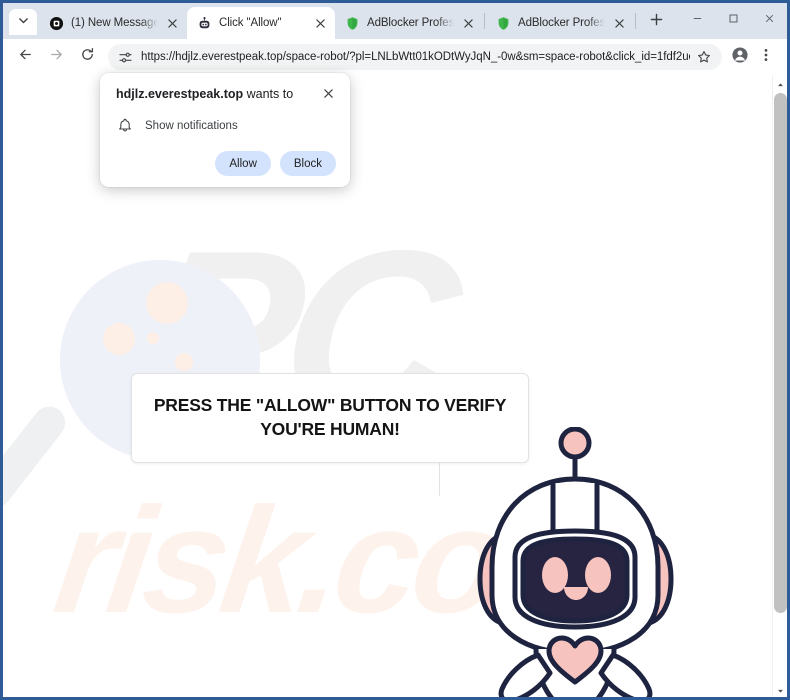 This screenshot has width=790, height=700. I want to click on maximize-window-button, so click(733, 20).